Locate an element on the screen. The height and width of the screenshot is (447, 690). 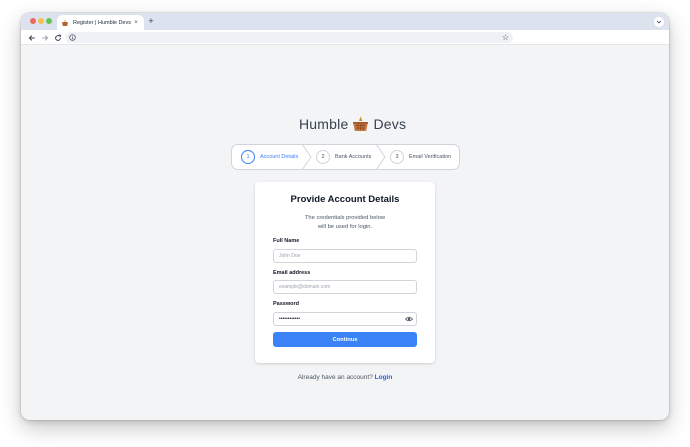
address-bar: ☆ is located at coordinates (289, 37).